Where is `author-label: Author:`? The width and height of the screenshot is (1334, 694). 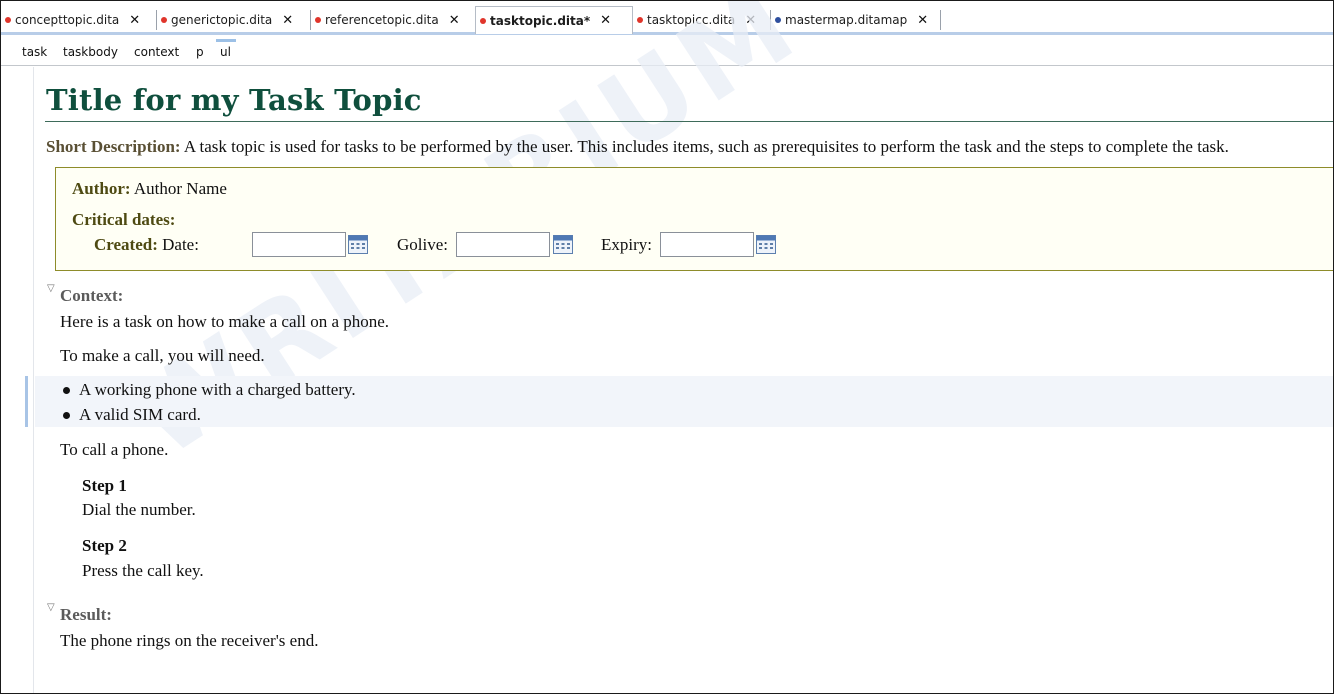
author-label: Author: is located at coordinates (101, 188).